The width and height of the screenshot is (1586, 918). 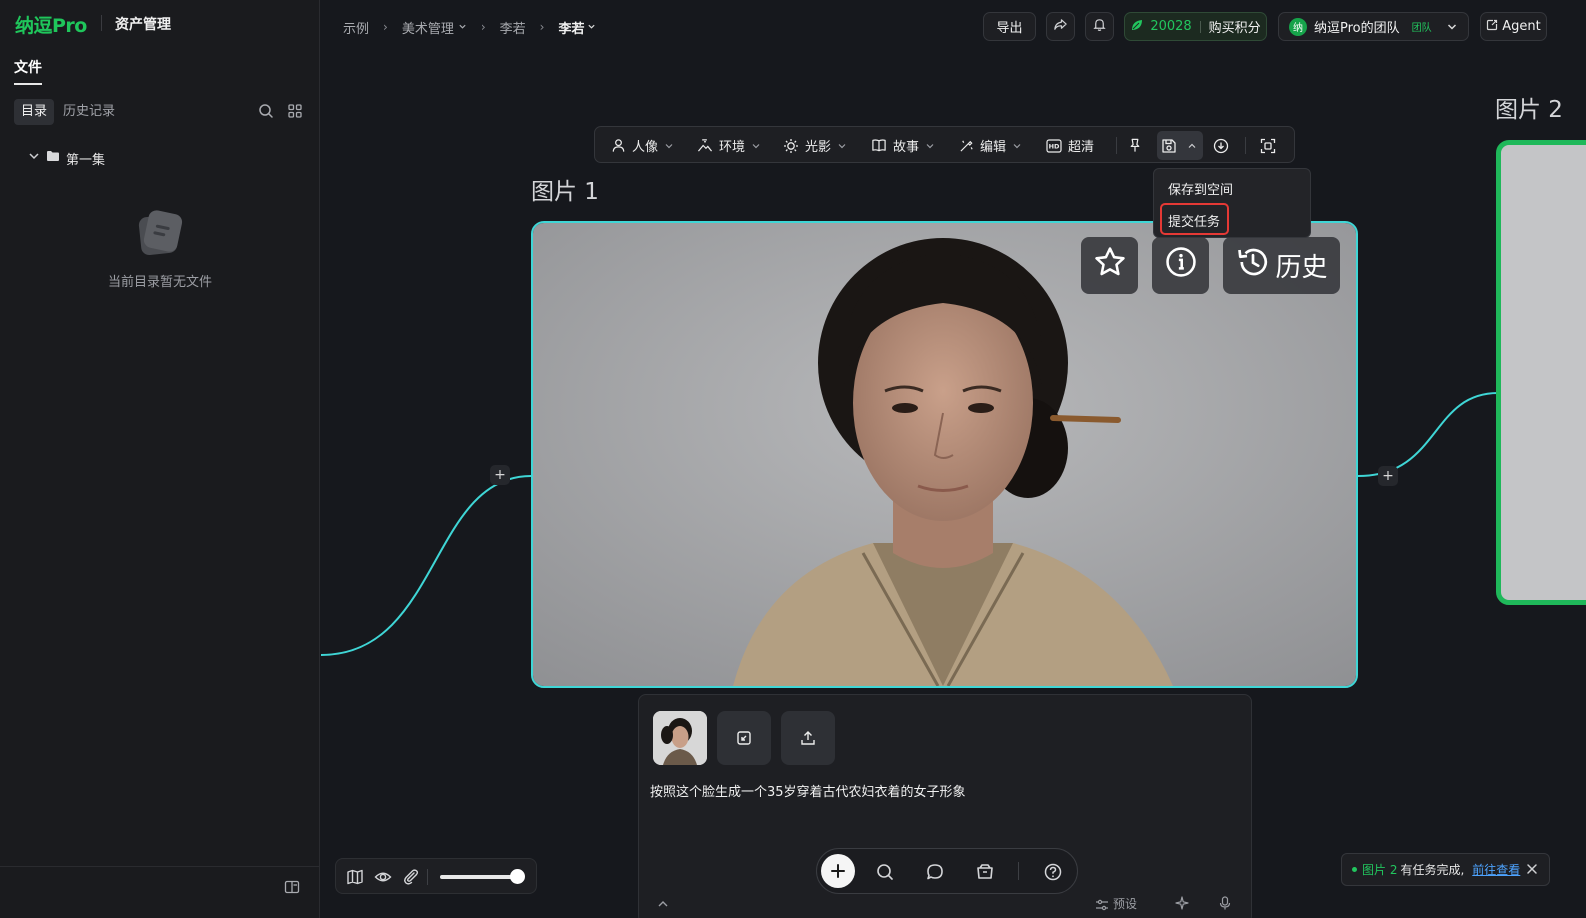 I want to click on pin-button, so click(x=1138, y=145).